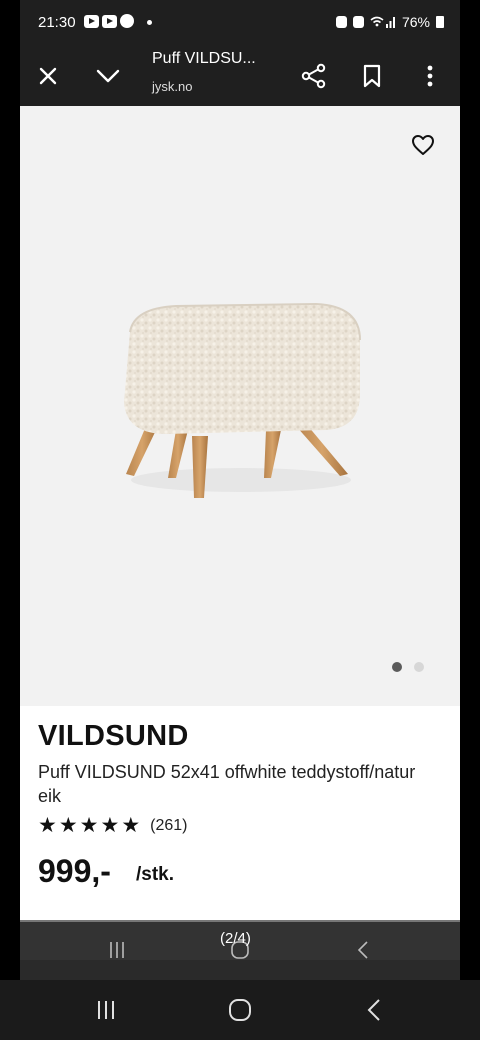 The image size is (480, 1040). I want to click on status-icons: 76%, so click(389, 22).